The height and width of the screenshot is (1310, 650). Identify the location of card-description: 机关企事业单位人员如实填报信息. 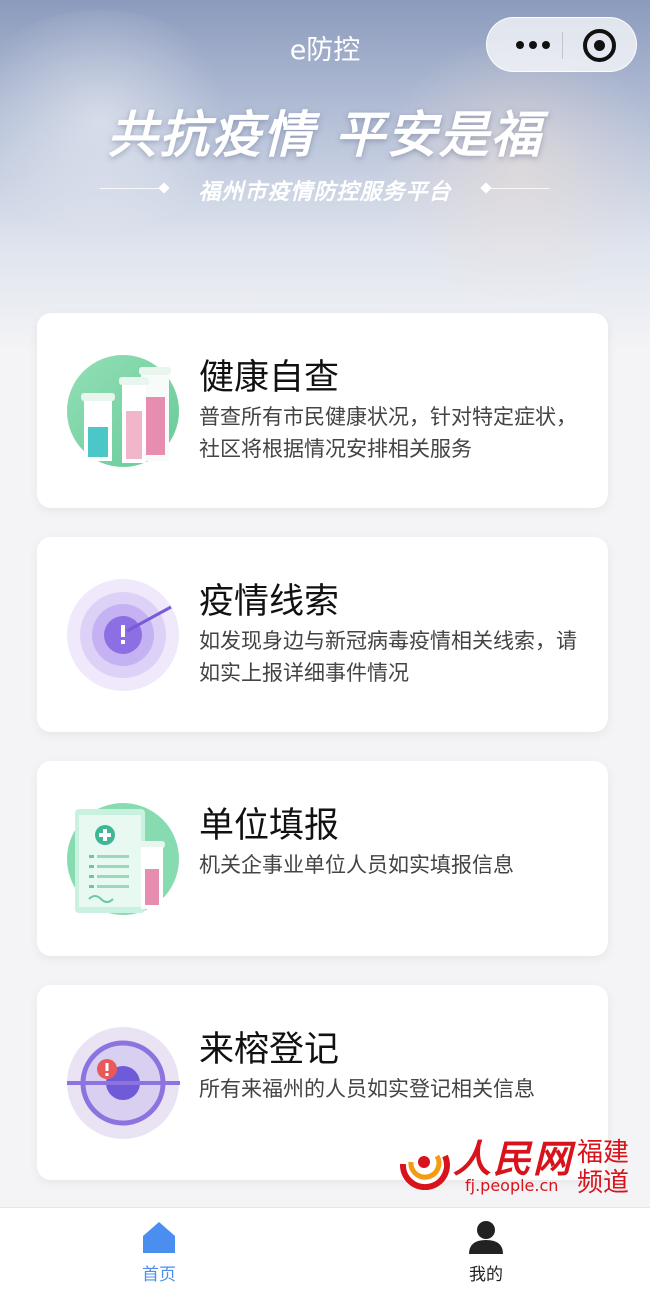
(356, 865).